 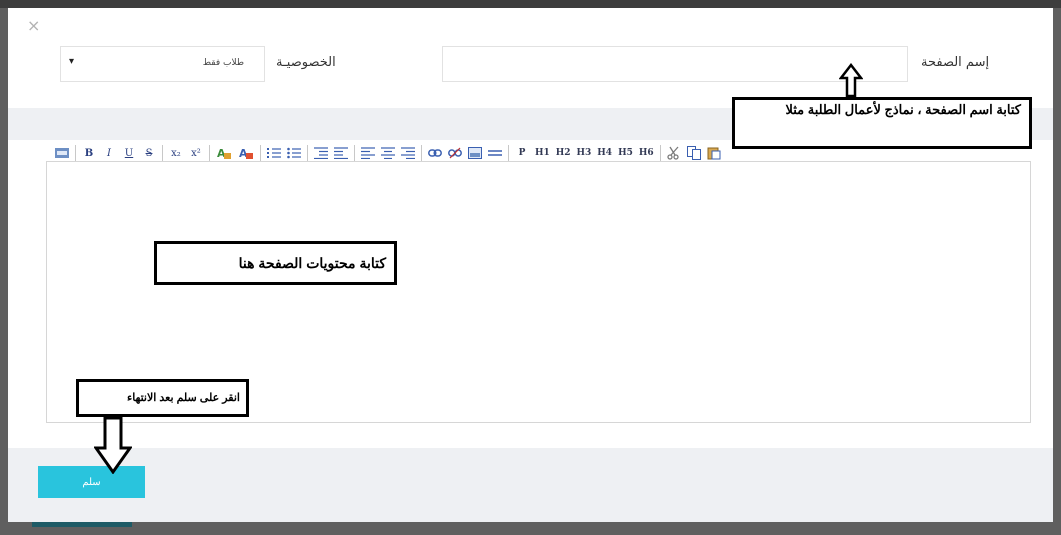 I want to click on annotation-submit: انقر على سلم بعد الانتهاء, so click(x=162, y=398).